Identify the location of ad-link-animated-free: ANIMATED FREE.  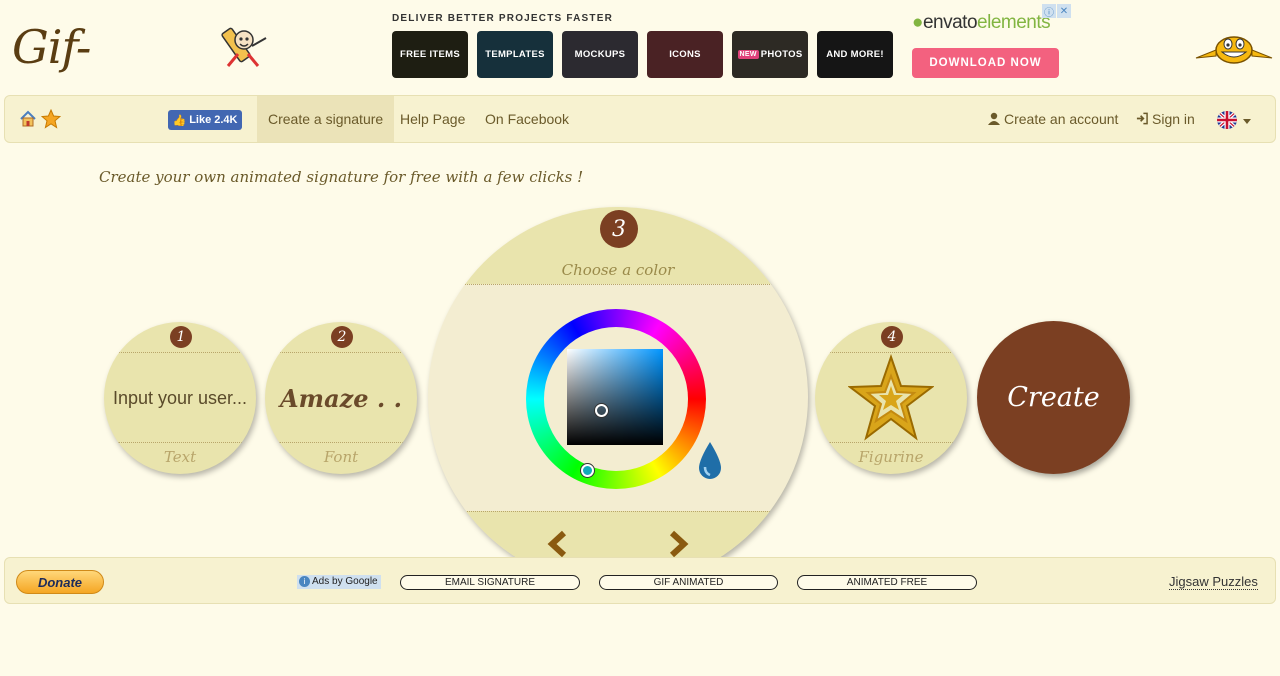
(887, 582).